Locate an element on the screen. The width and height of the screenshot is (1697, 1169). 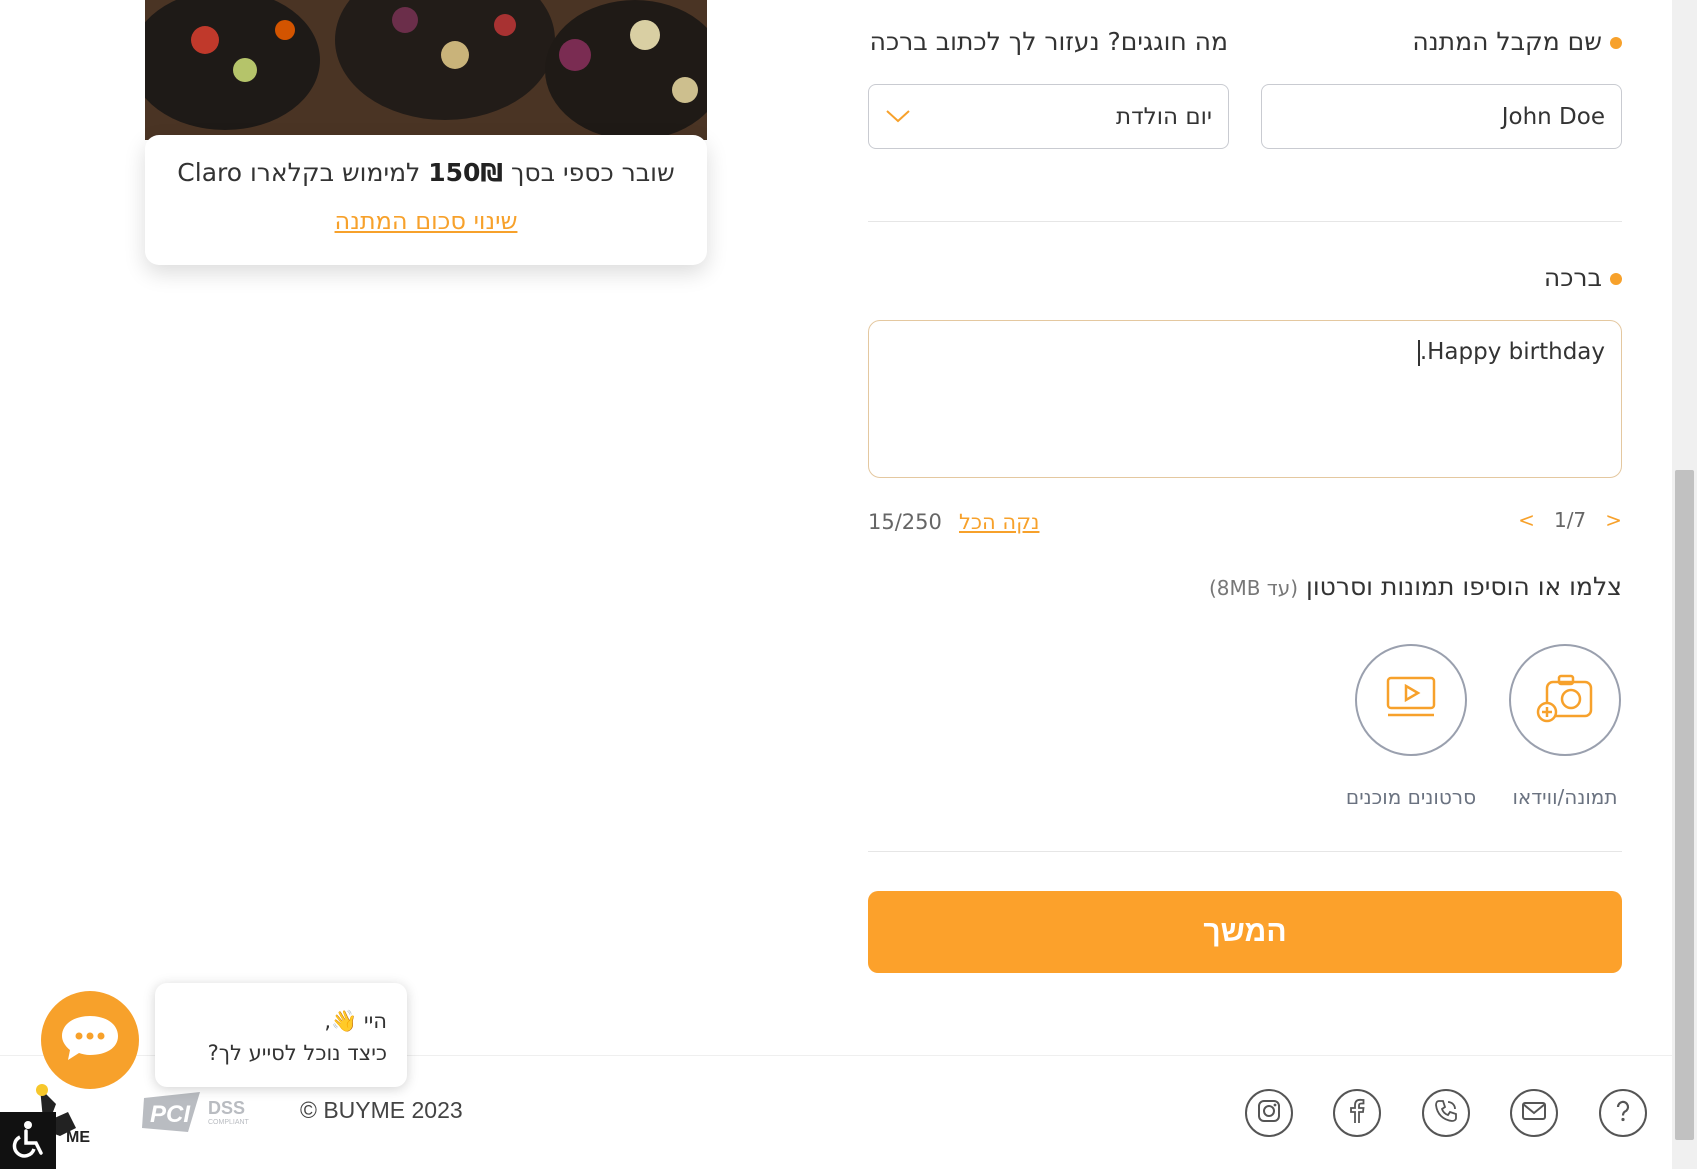
pager-value: 1/7 is located at coordinates (1570, 520).